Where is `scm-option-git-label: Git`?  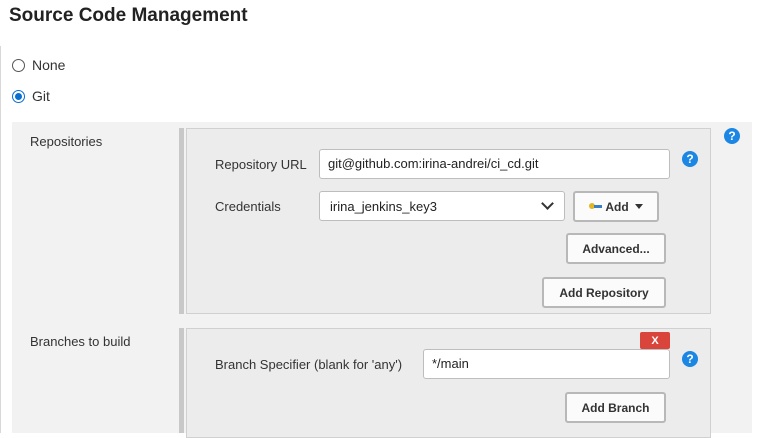
scm-option-git-label: Git is located at coordinates (41, 96).